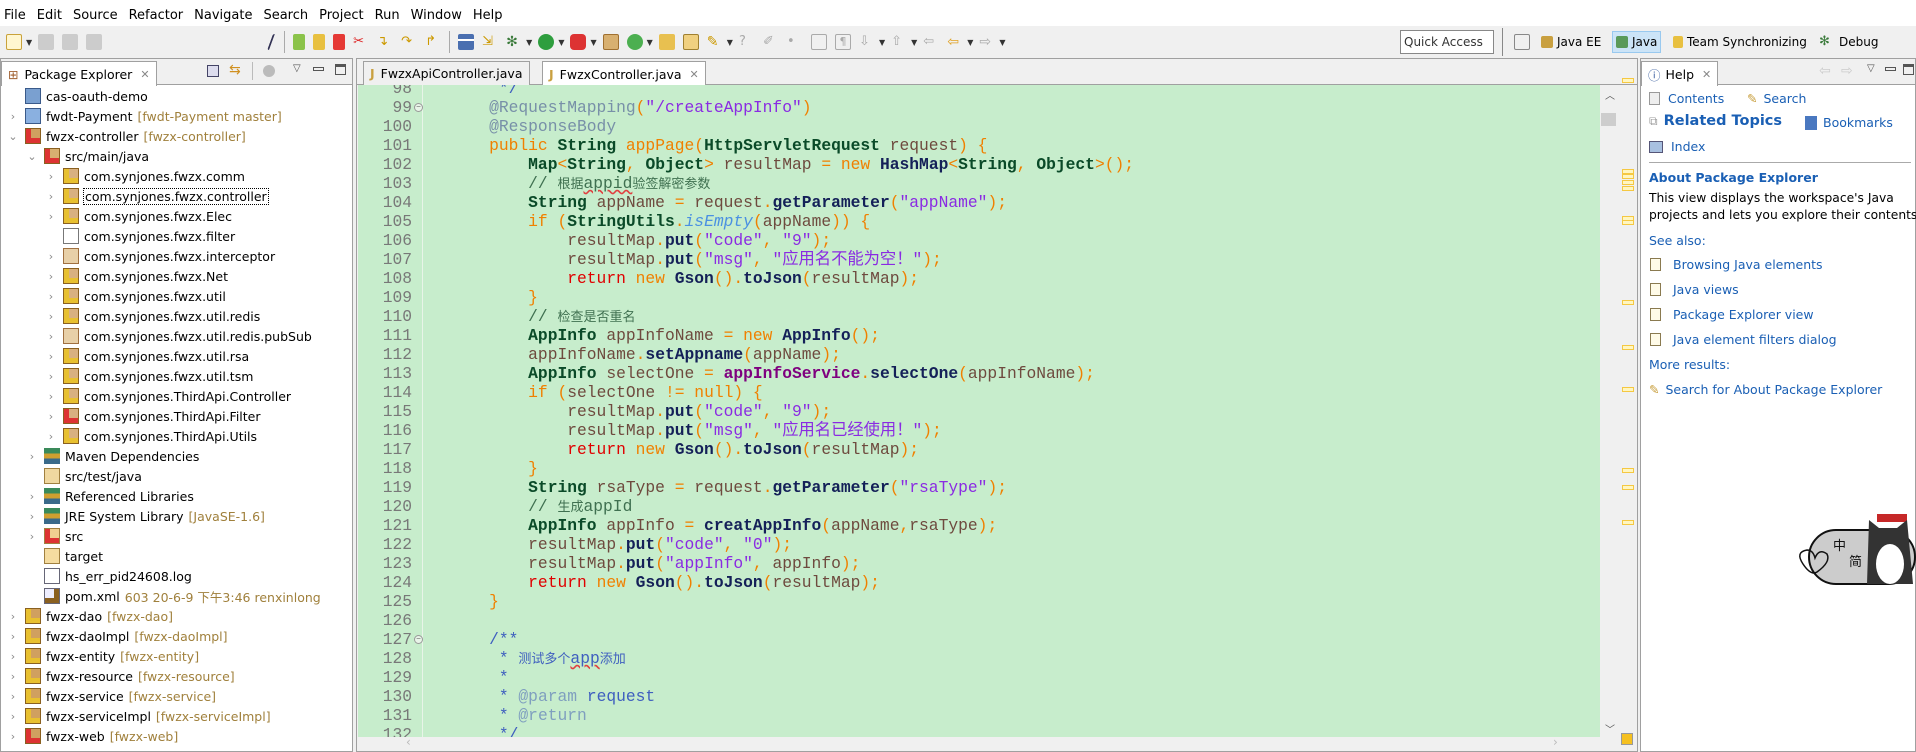 This screenshot has width=1916, height=752. Describe the element at coordinates (1848, 42) in the screenshot. I see `perspective-debug: ✻ Debug` at that location.